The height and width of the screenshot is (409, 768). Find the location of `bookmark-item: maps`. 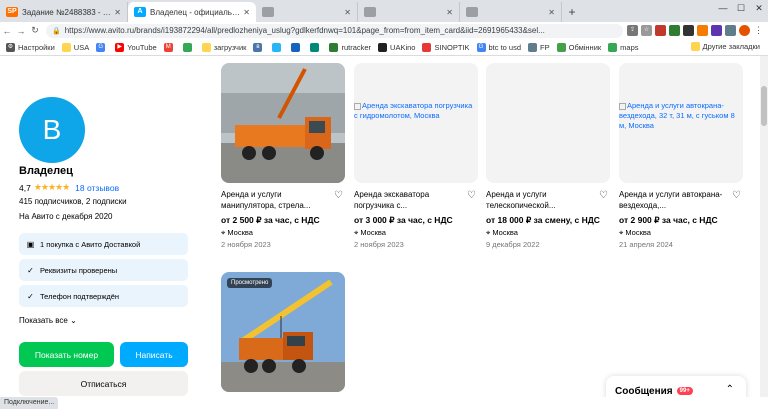

bookmark-item: maps is located at coordinates (623, 47).